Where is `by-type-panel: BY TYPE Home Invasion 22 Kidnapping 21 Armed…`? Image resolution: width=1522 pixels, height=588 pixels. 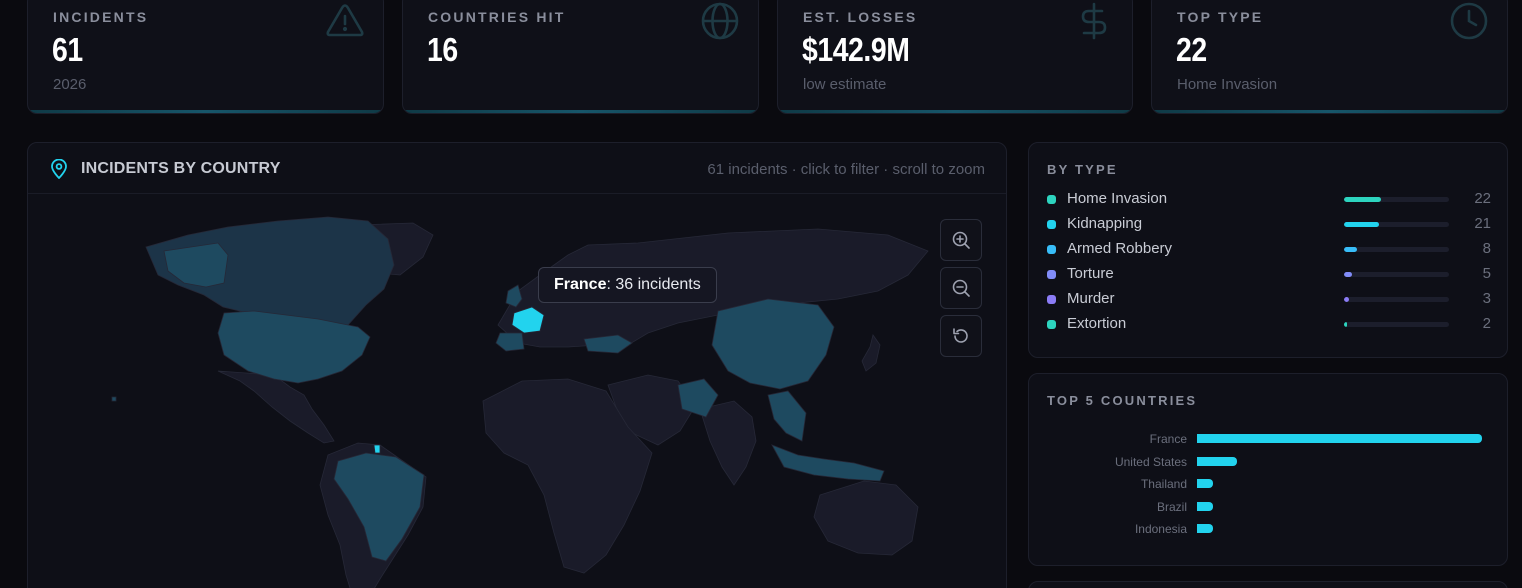 by-type-panel: BY TYPE Home Invasion 22 Kidnapping 21 Armed… is located at coordinates (1268, 250).